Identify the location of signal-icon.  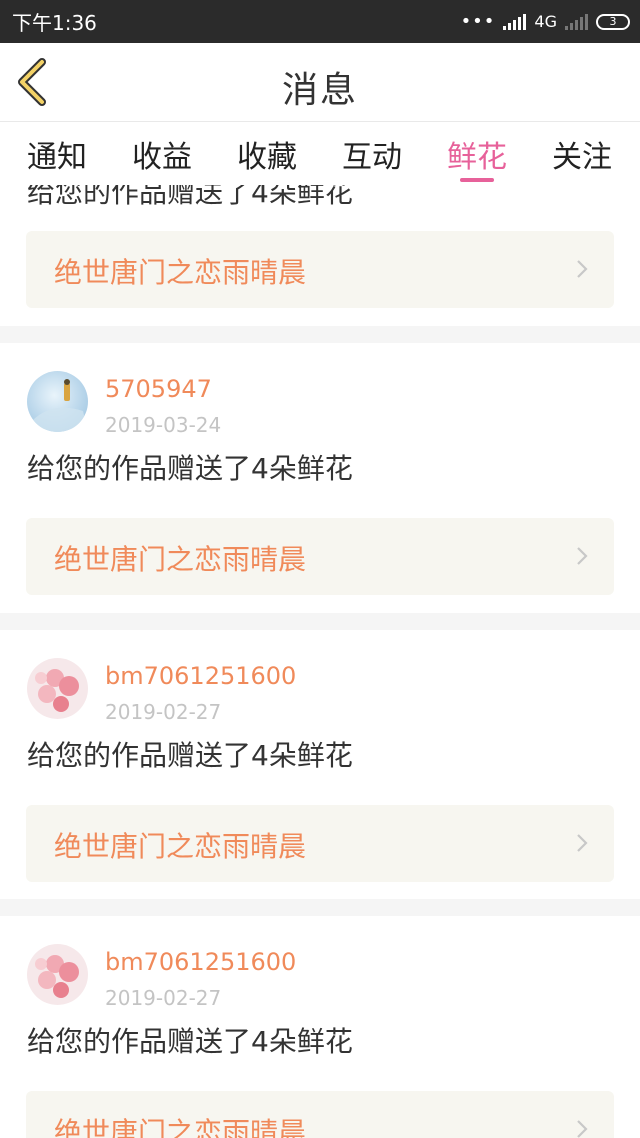
(515, 21).